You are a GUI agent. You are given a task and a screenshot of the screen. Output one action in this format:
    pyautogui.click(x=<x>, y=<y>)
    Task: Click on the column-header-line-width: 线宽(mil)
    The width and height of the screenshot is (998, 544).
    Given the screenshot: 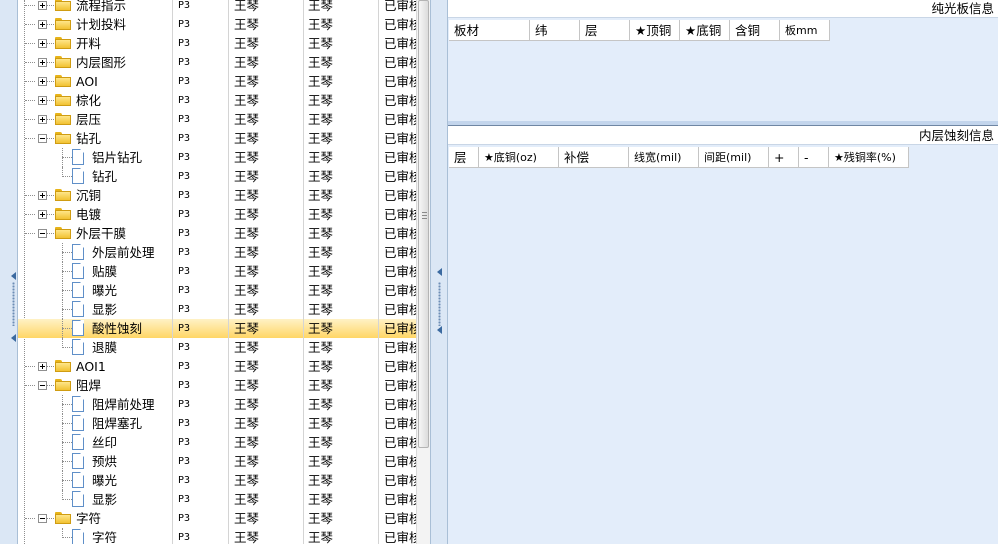 What is the action you would take?
    pyautogui.click(x=664, y=157)
    